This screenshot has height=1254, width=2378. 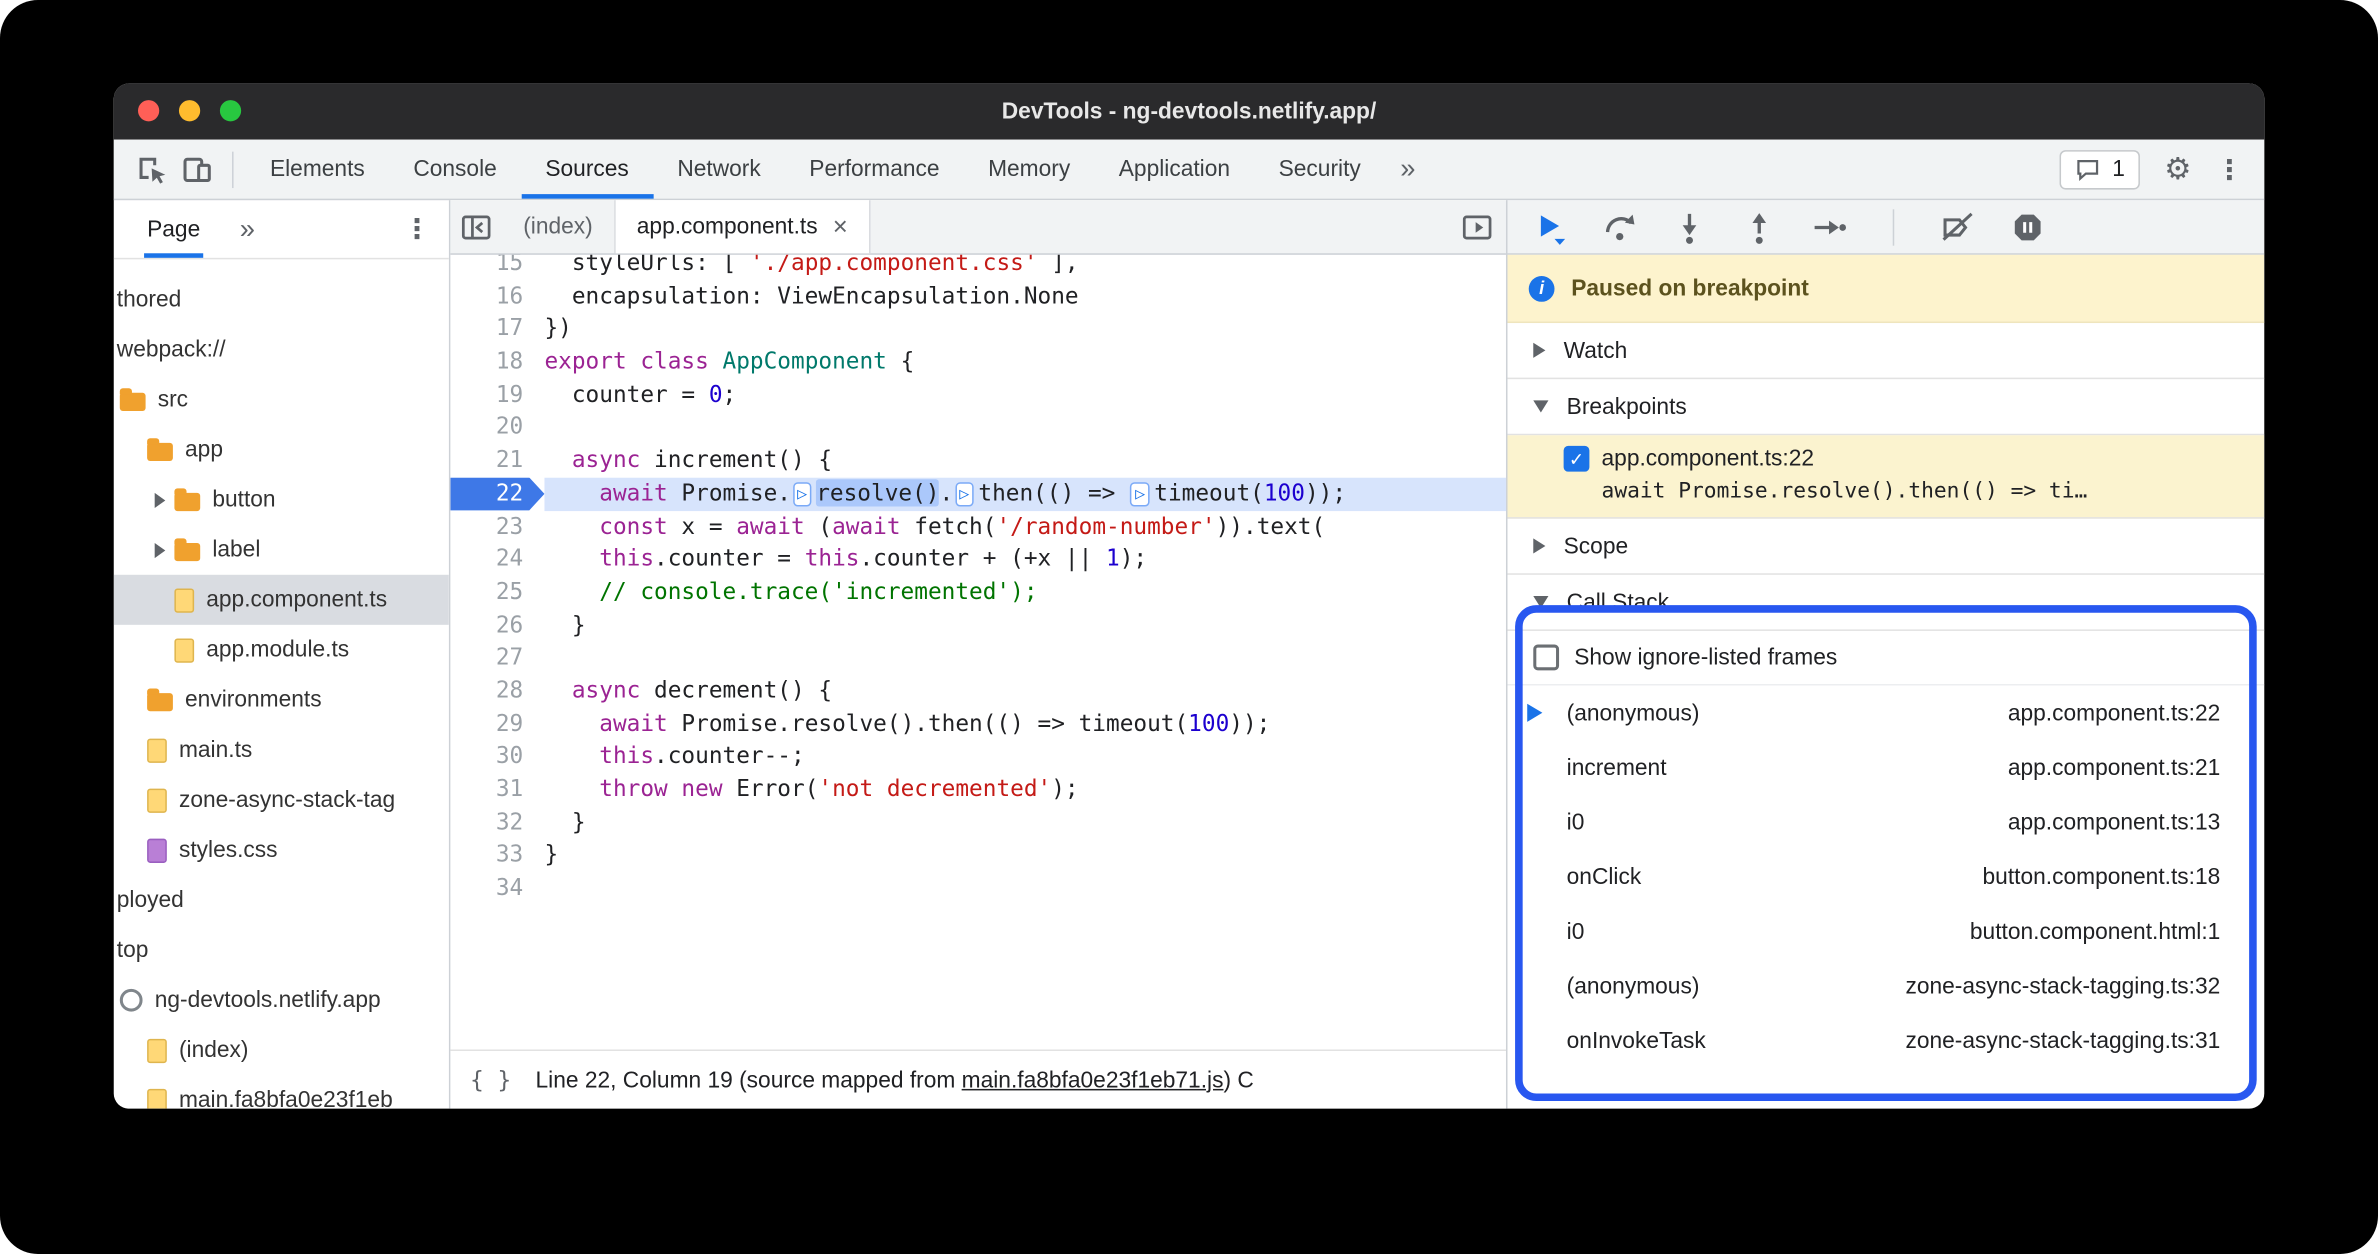 I want to click on gutter-line-29: 29, so click(x=497, y=724).